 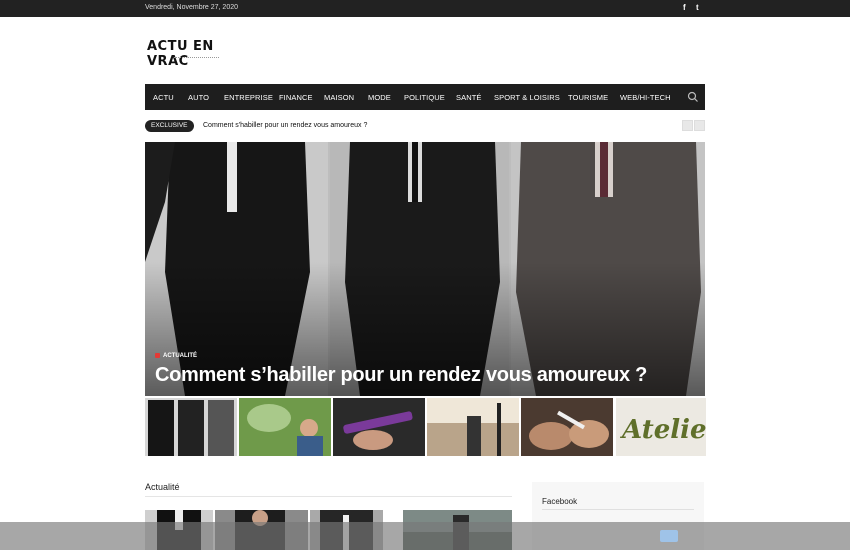 What do you see at coordinates (425, 8) in the screenshot?
I see `top-bar: Vendredi, Novembre 27, 2020 f t` at bounding box center [425, 8].